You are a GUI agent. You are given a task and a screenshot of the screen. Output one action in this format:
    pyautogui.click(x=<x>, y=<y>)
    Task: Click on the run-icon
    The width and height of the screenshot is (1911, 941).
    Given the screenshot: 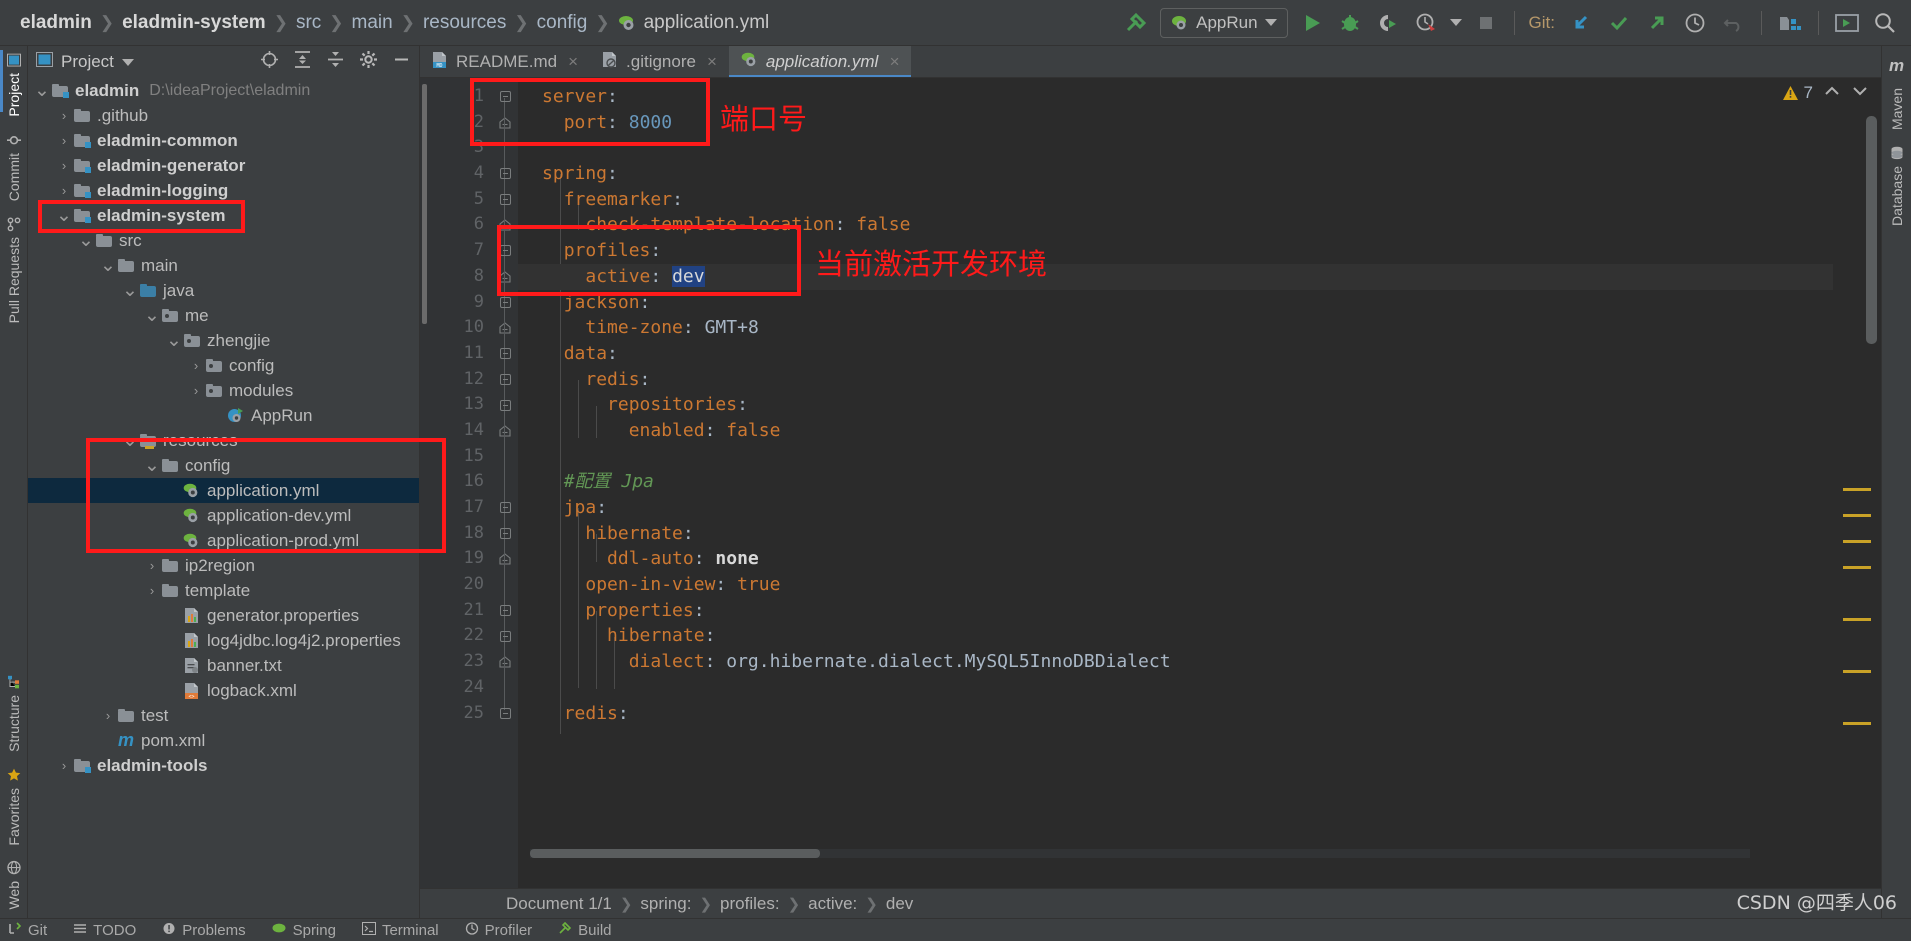 What is the action you would take?
    pyautogui.click(x=1312, y=23)
    